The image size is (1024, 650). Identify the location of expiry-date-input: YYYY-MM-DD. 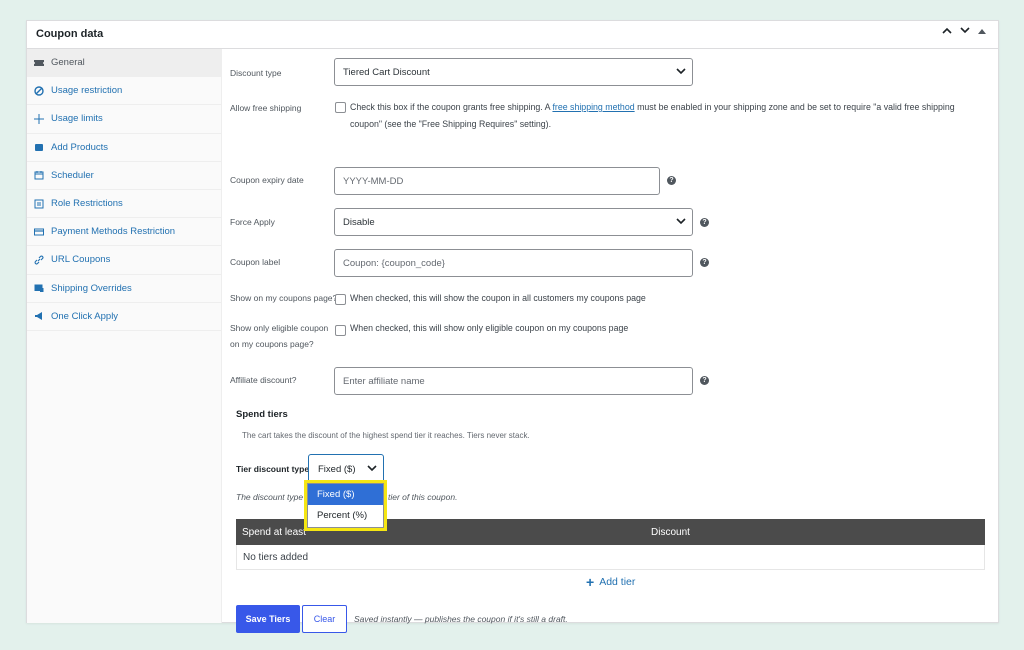
(497, 181).